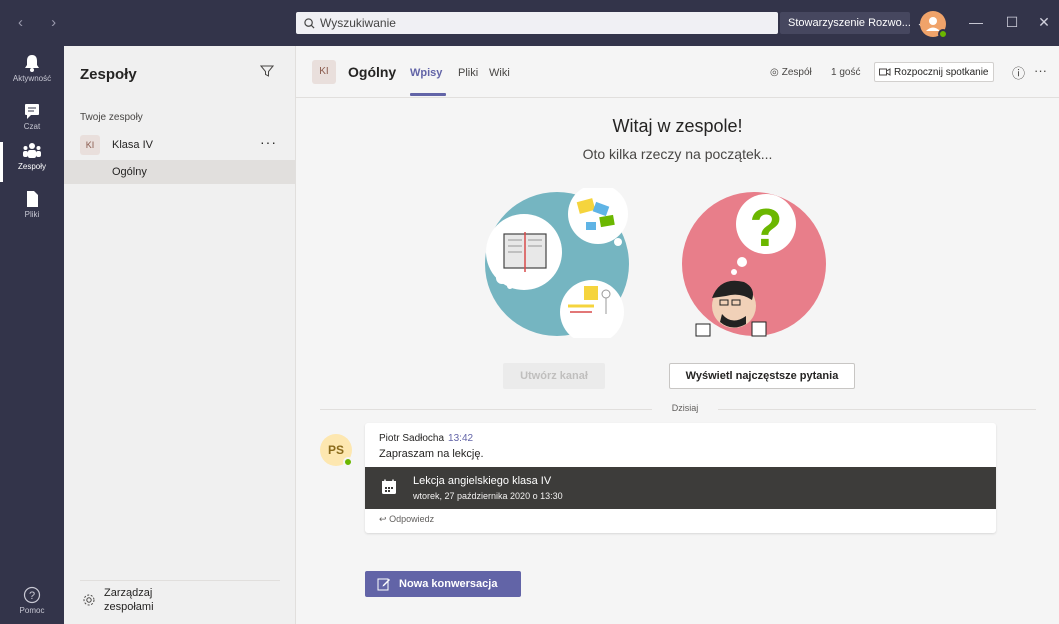 This screenshot has height=624, width=1059. Describe the element at coordinates (372, 72) in the screenshot. I see `channel-title: Ogólny` at that location.